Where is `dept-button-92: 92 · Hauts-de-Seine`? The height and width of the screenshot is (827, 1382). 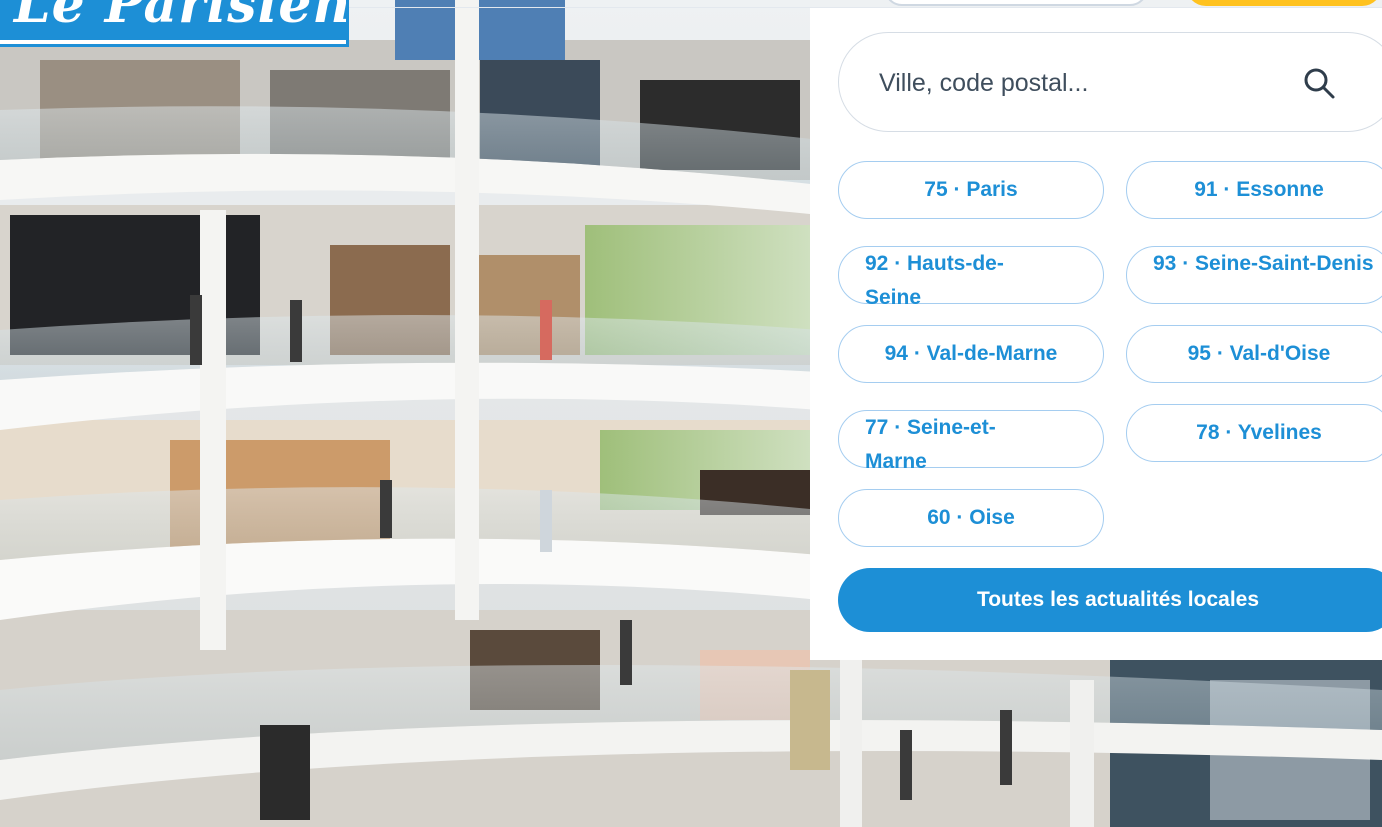
dept-button-92: 92 · Hauts-de-Seine is located at coordinates (971, 277).